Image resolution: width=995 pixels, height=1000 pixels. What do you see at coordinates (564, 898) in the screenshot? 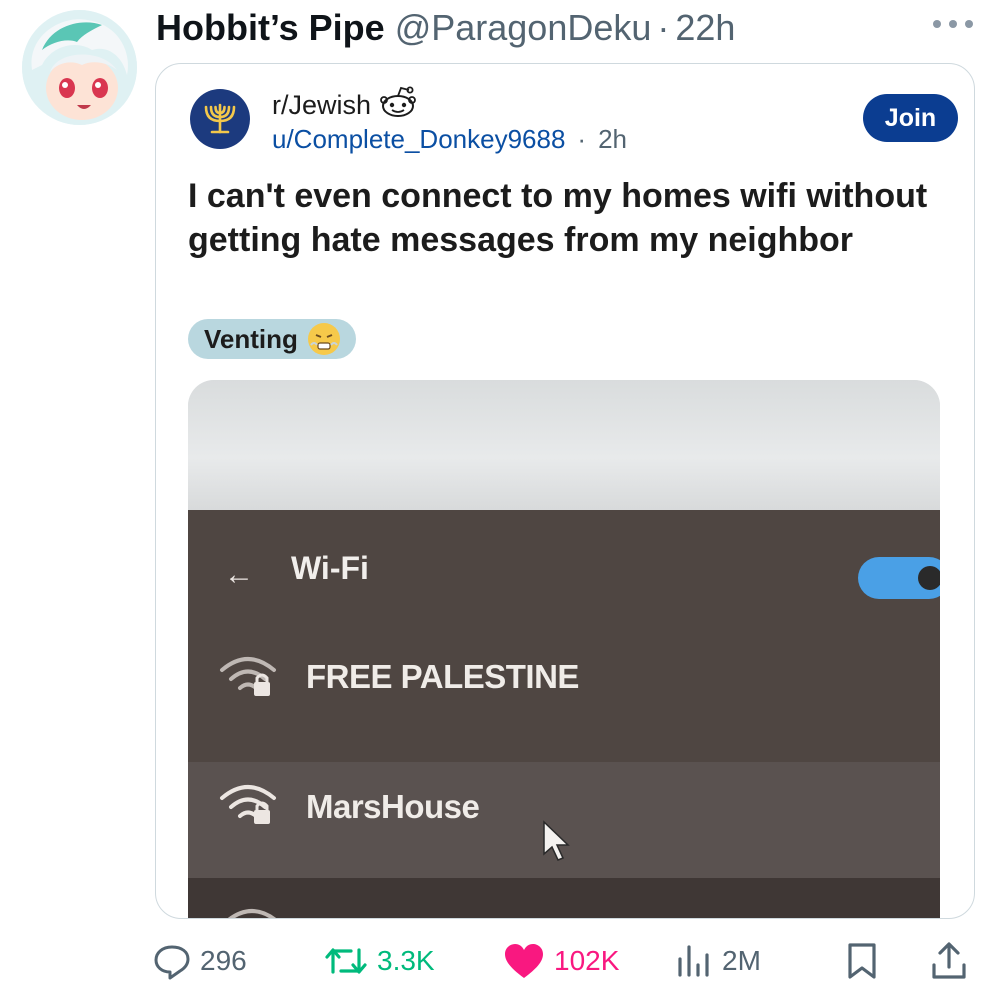
I see `network-row` at bounding box center [564, 898].